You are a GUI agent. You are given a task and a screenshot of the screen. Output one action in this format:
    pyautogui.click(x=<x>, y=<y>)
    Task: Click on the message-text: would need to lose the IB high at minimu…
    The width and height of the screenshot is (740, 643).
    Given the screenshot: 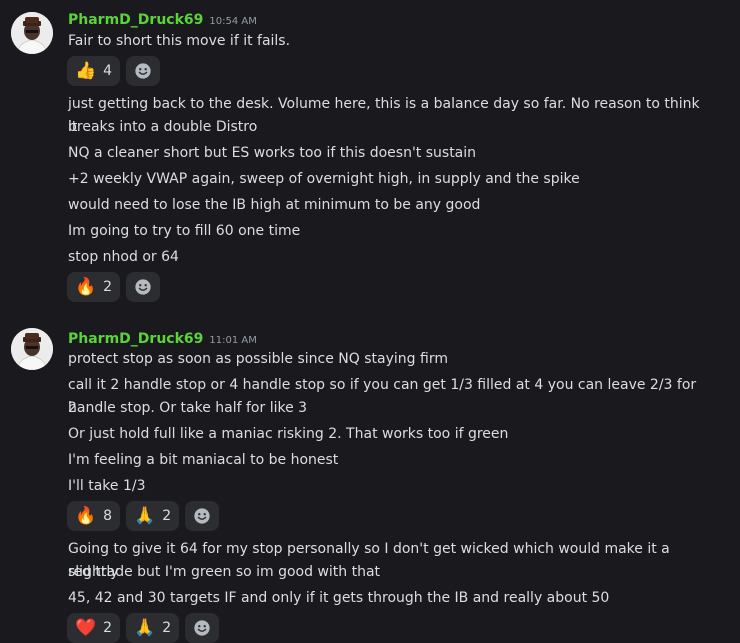 What is the action you would take?
    pyautogui.click(x=274, y=205)
    